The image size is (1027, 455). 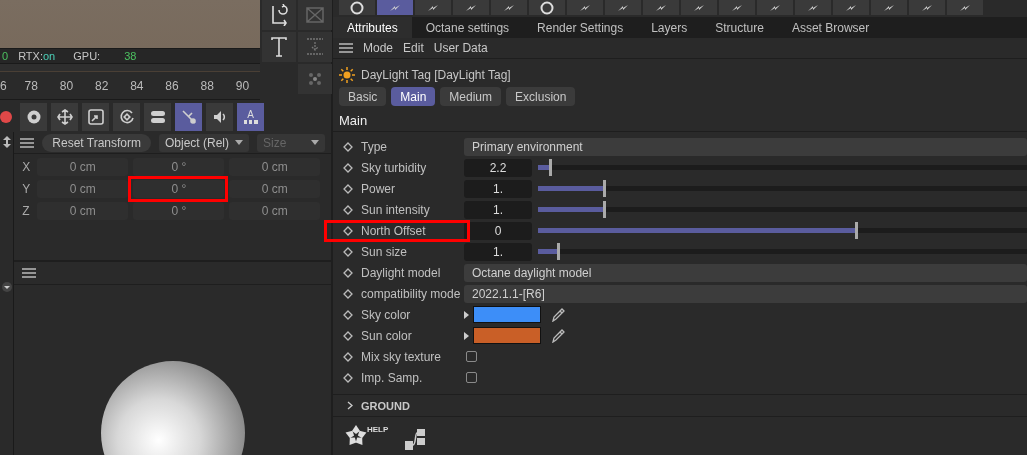 I want to click on section-tab: Medium, so click(x=471, y=97).